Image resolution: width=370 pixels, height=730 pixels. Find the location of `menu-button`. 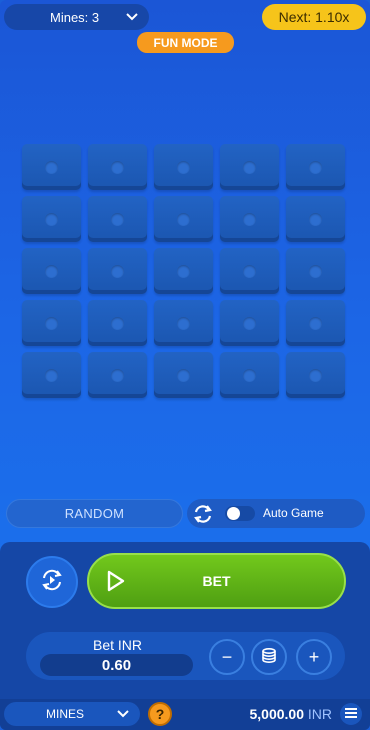

menu-button is located at coordinates (351, 714).